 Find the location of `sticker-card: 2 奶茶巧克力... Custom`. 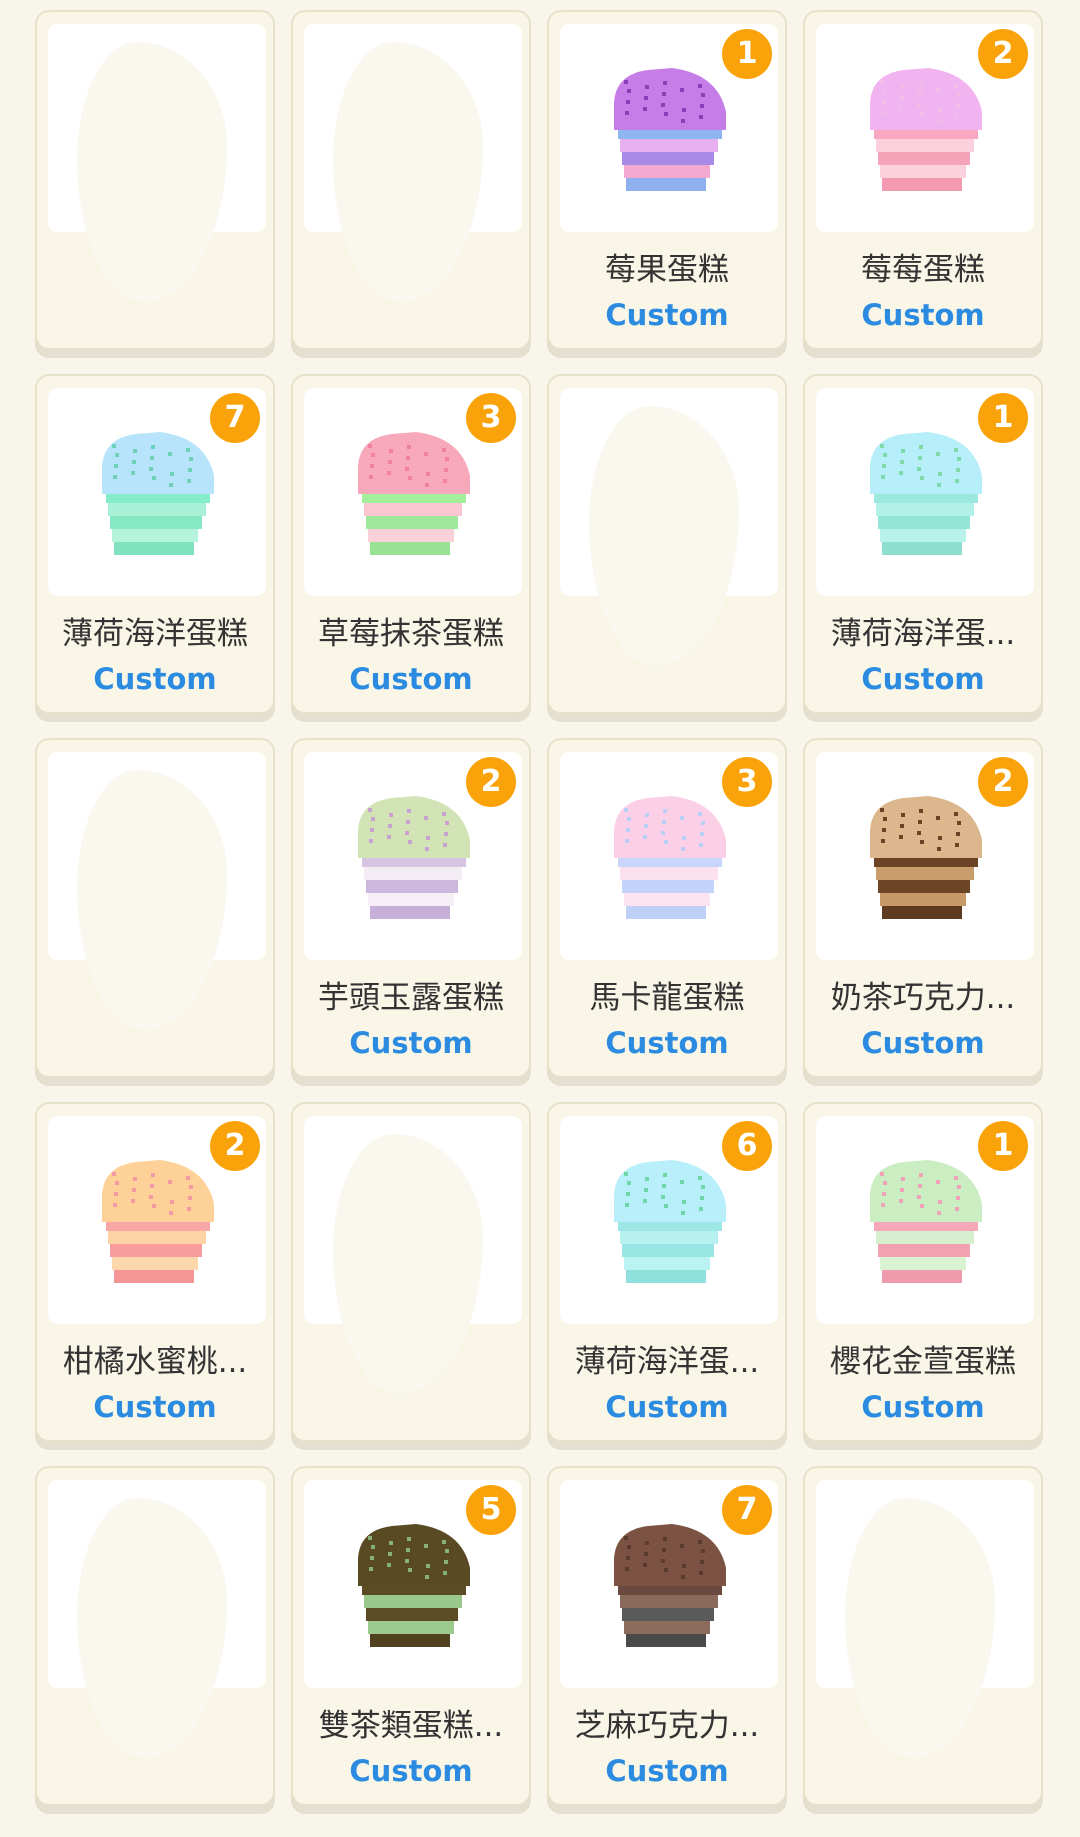

sticker-card: 2 奶茶巧克力... Custom is located at coordinates (923, 908).